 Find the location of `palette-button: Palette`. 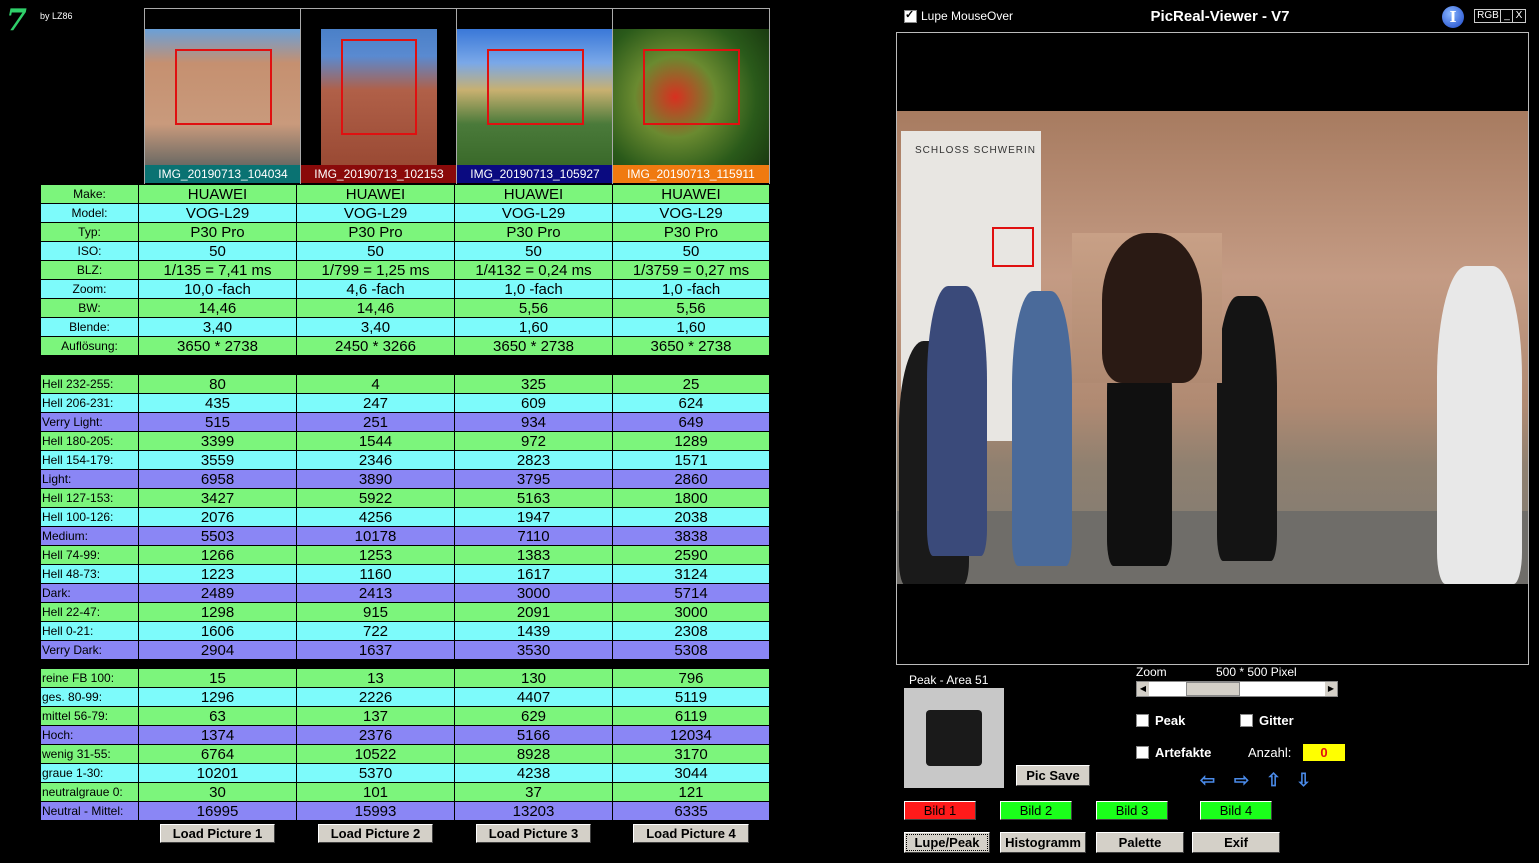

palette-button: Palette is located at coordinates (1140, 842).